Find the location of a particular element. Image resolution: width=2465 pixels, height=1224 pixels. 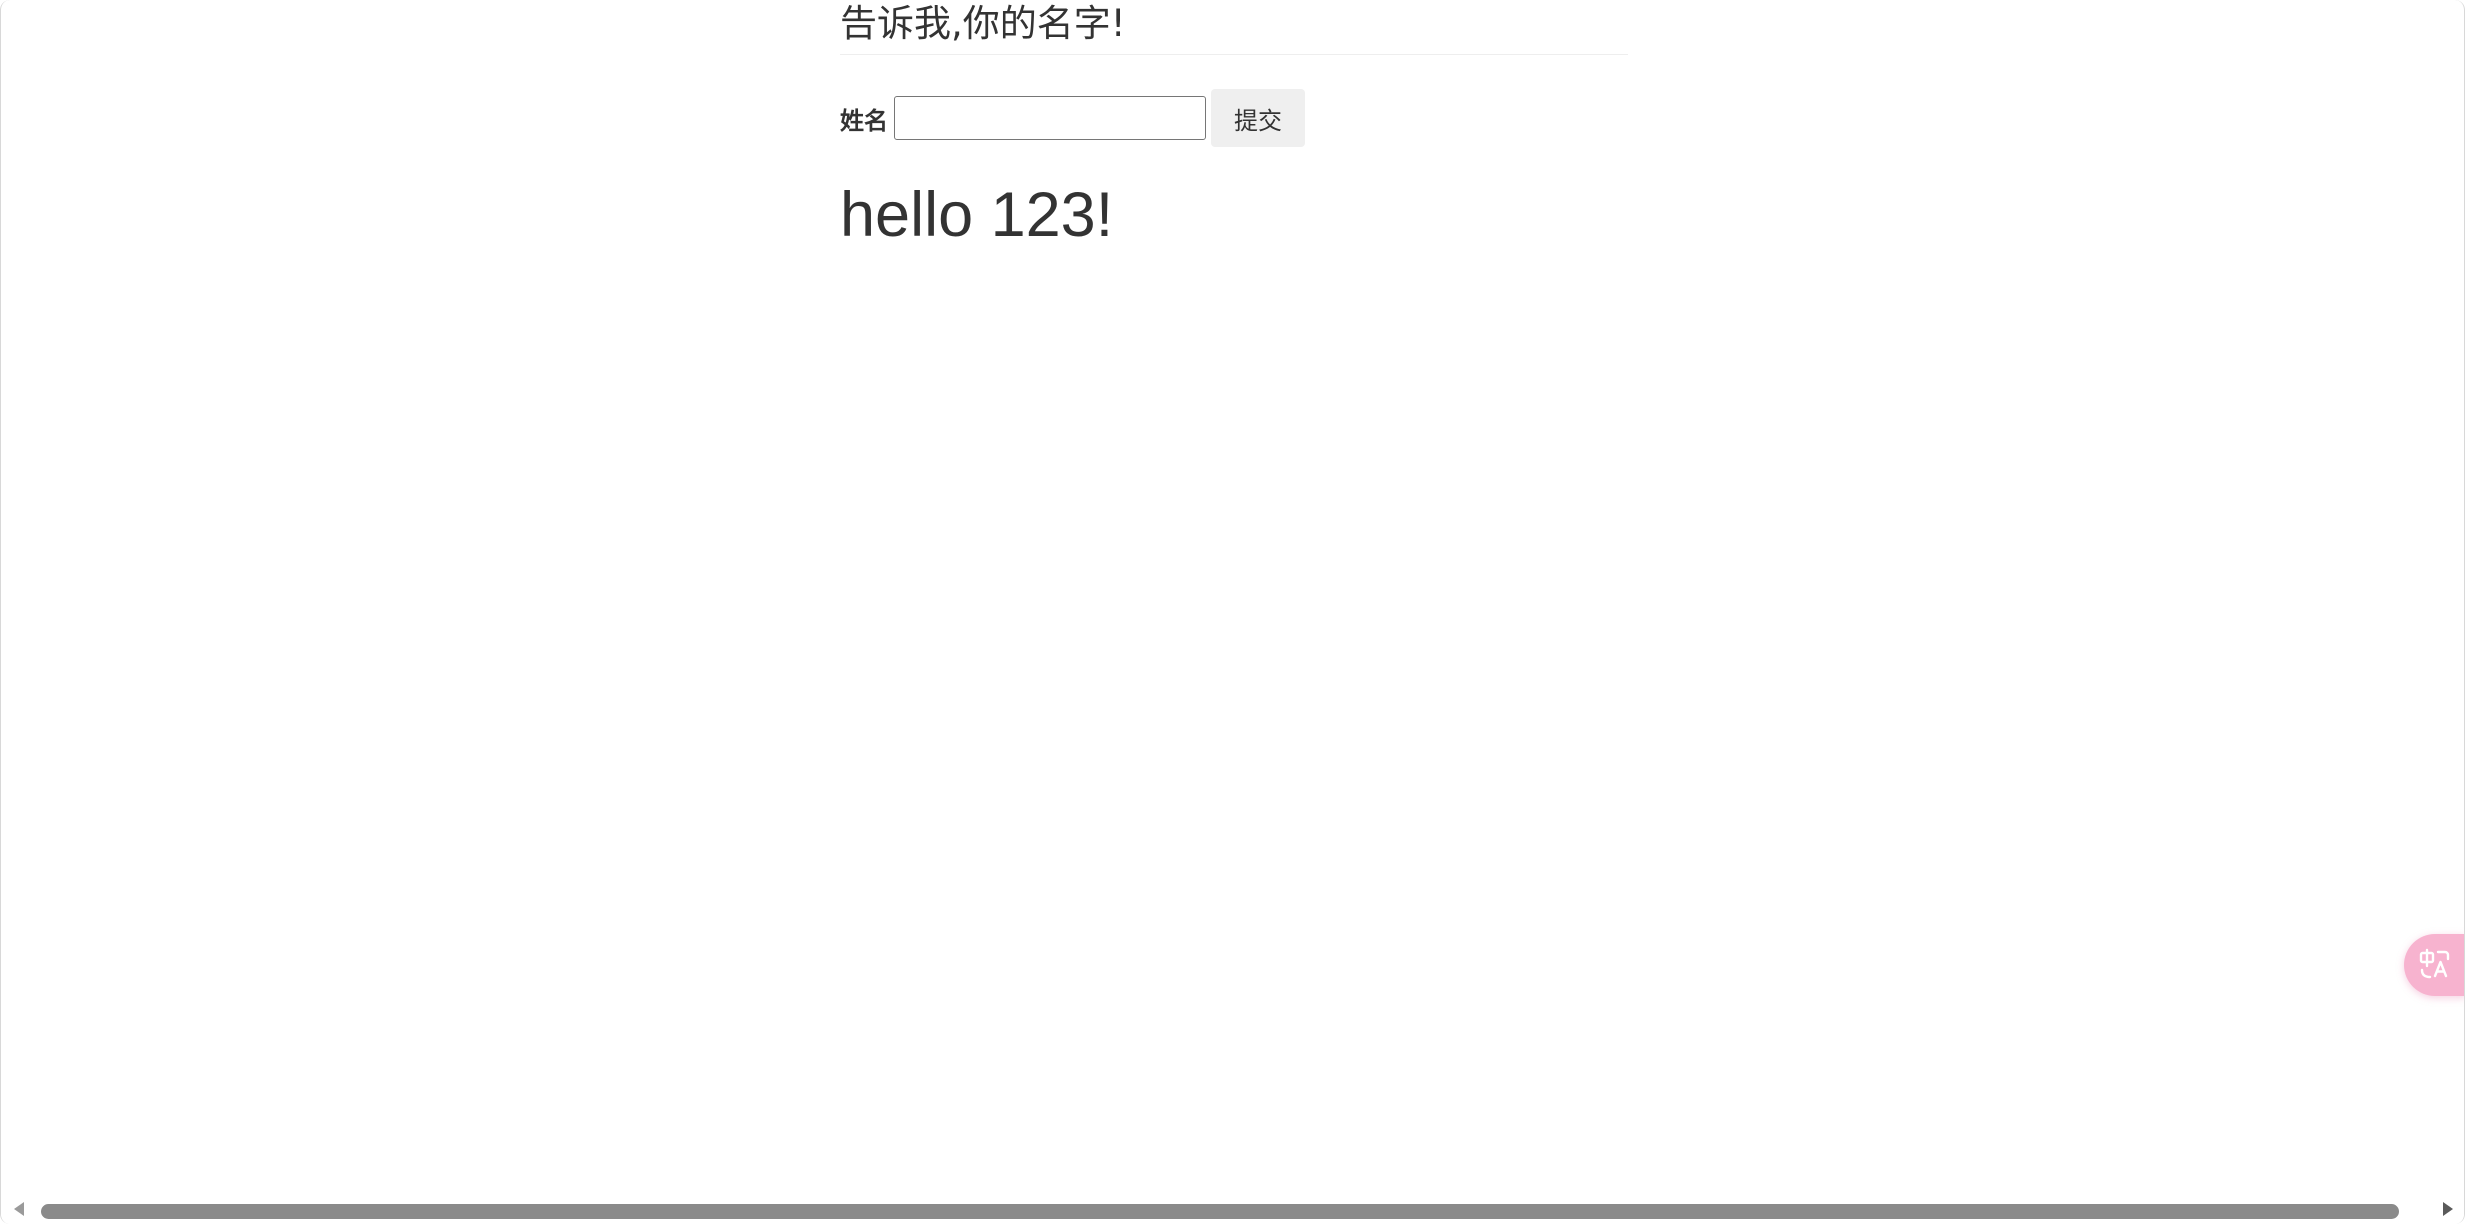

translate-icon is located at coordinates (2435, 965).